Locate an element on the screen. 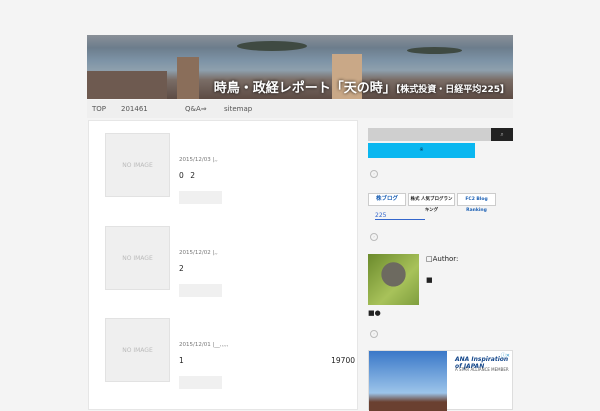 The image size is (600, 411). link-225: 225 is located at coordinates (400, 216).